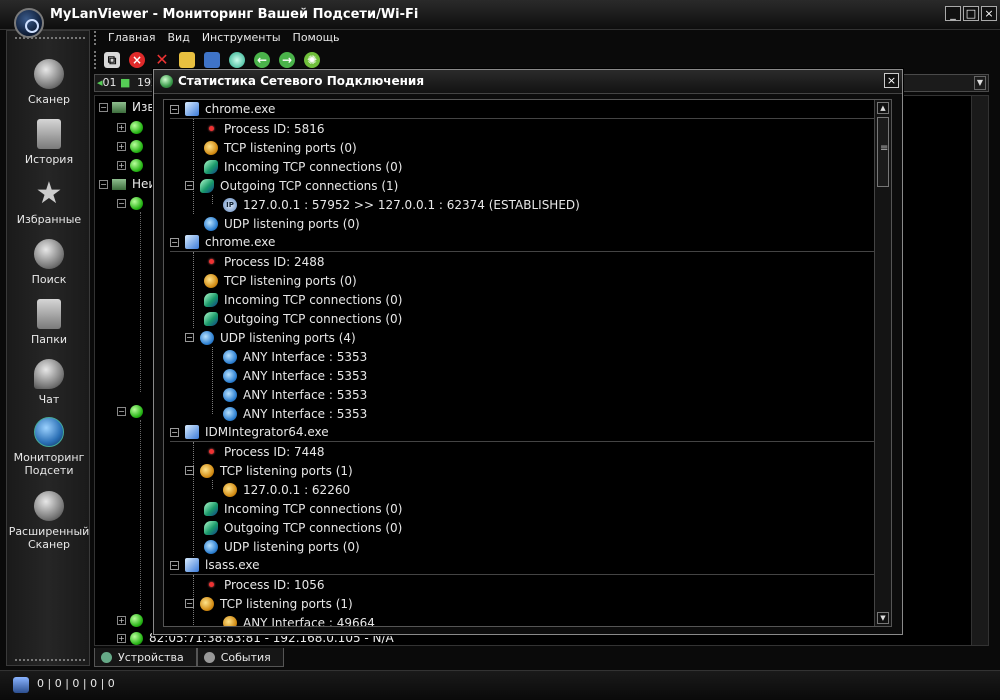  What do you see at coordinates (522, 432) in the screenshot?
I see `process-row: − IDMIntegrator64.exe` at bounding box center [522, 432].